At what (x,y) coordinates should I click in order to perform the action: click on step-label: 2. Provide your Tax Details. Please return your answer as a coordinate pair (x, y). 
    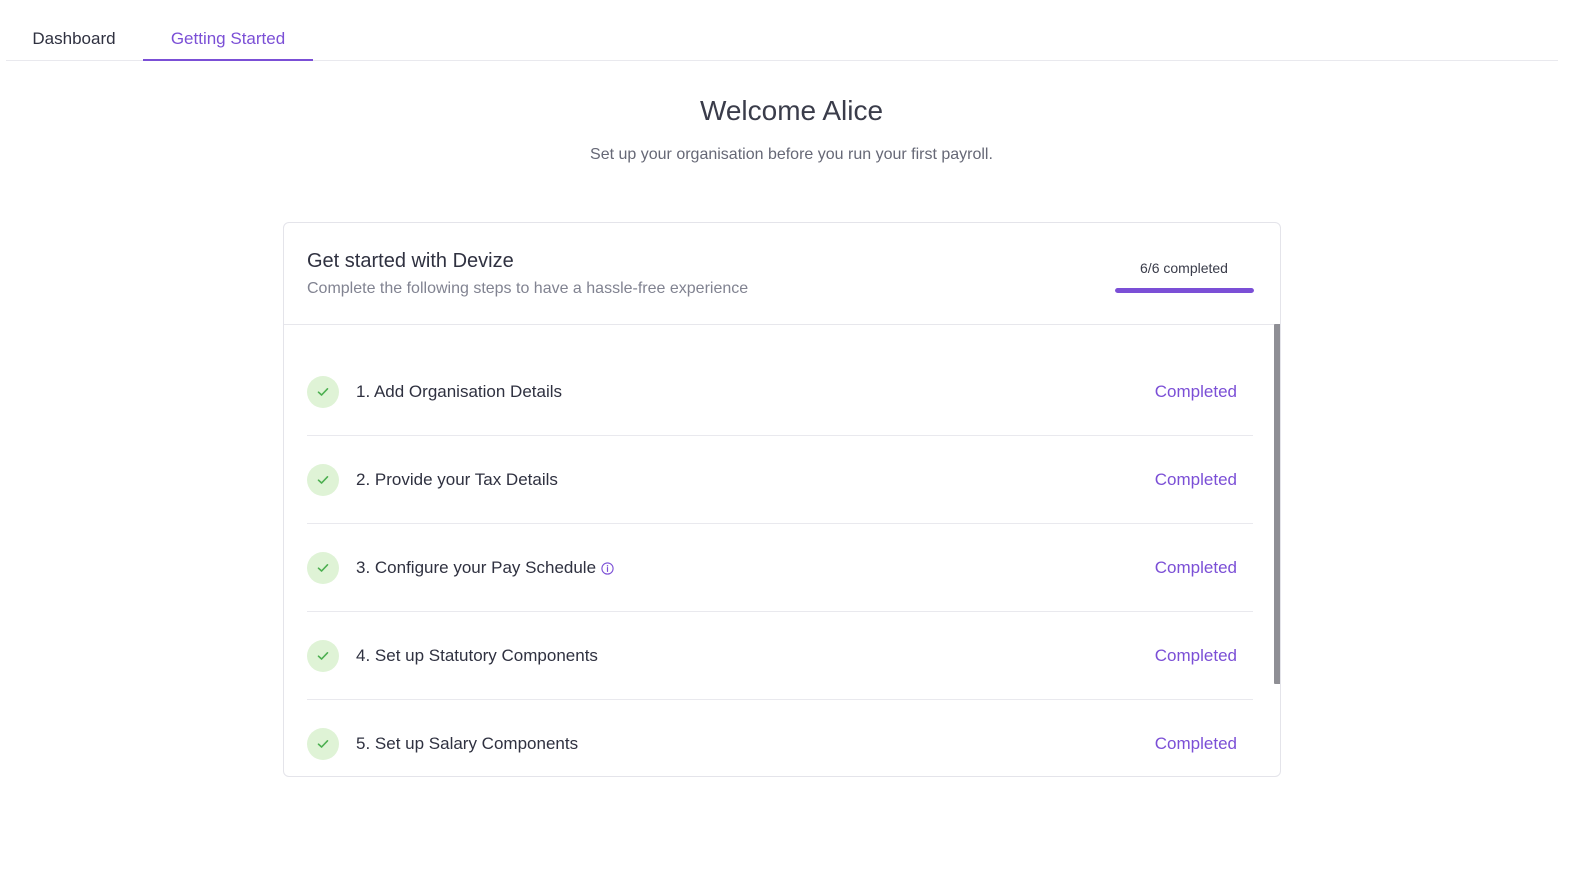
    Looking at the image, I should click on (457, 479).